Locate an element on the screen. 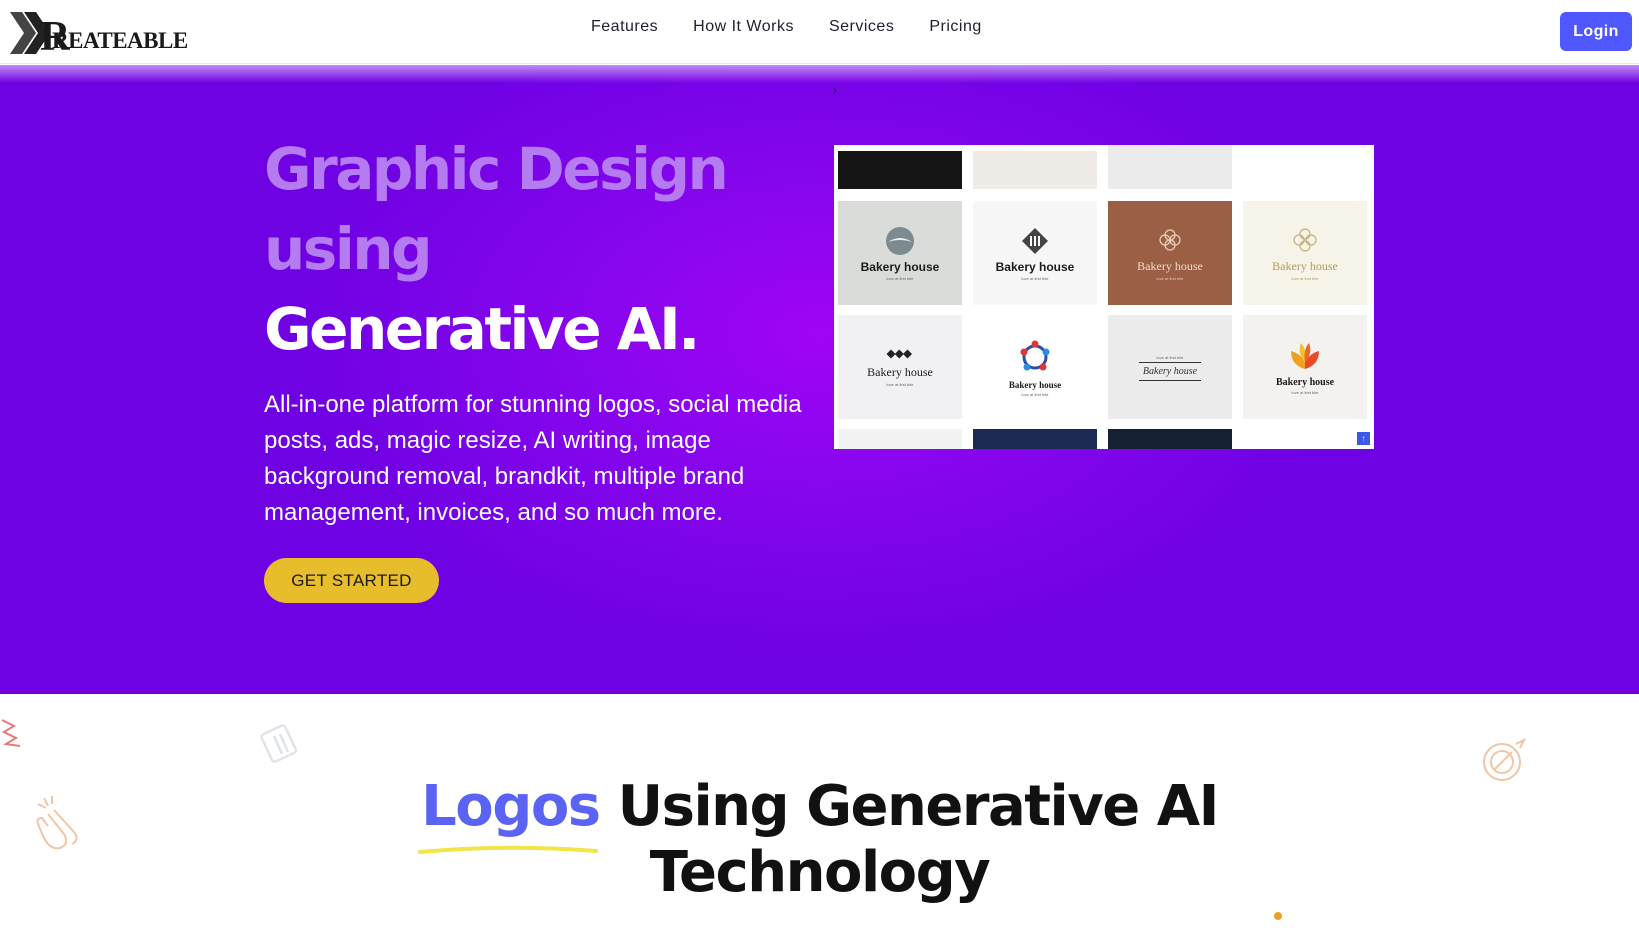 This screenshot has width=1639, height=930. nav-how-it-works: How It Works is located at coordinates (743, 27).